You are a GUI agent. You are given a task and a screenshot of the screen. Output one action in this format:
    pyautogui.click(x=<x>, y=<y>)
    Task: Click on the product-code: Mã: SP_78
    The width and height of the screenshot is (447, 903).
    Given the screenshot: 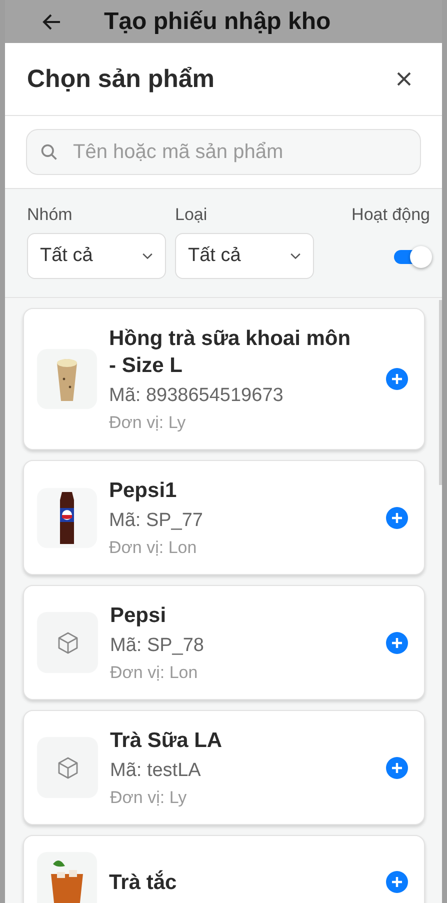 What is the action you would take?
    pyautogui.click(x=157, y=646)
    